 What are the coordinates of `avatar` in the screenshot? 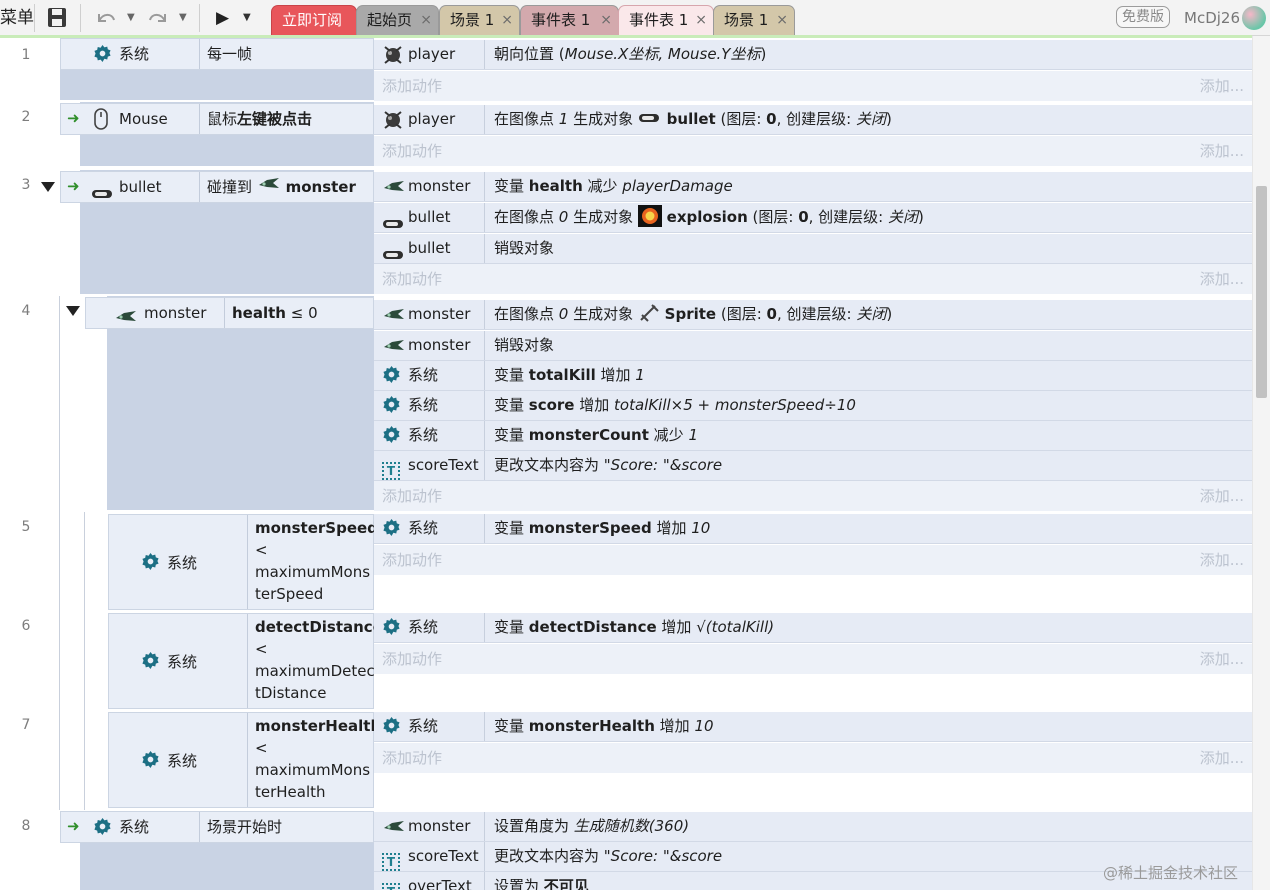 It's located at (1254, 18).